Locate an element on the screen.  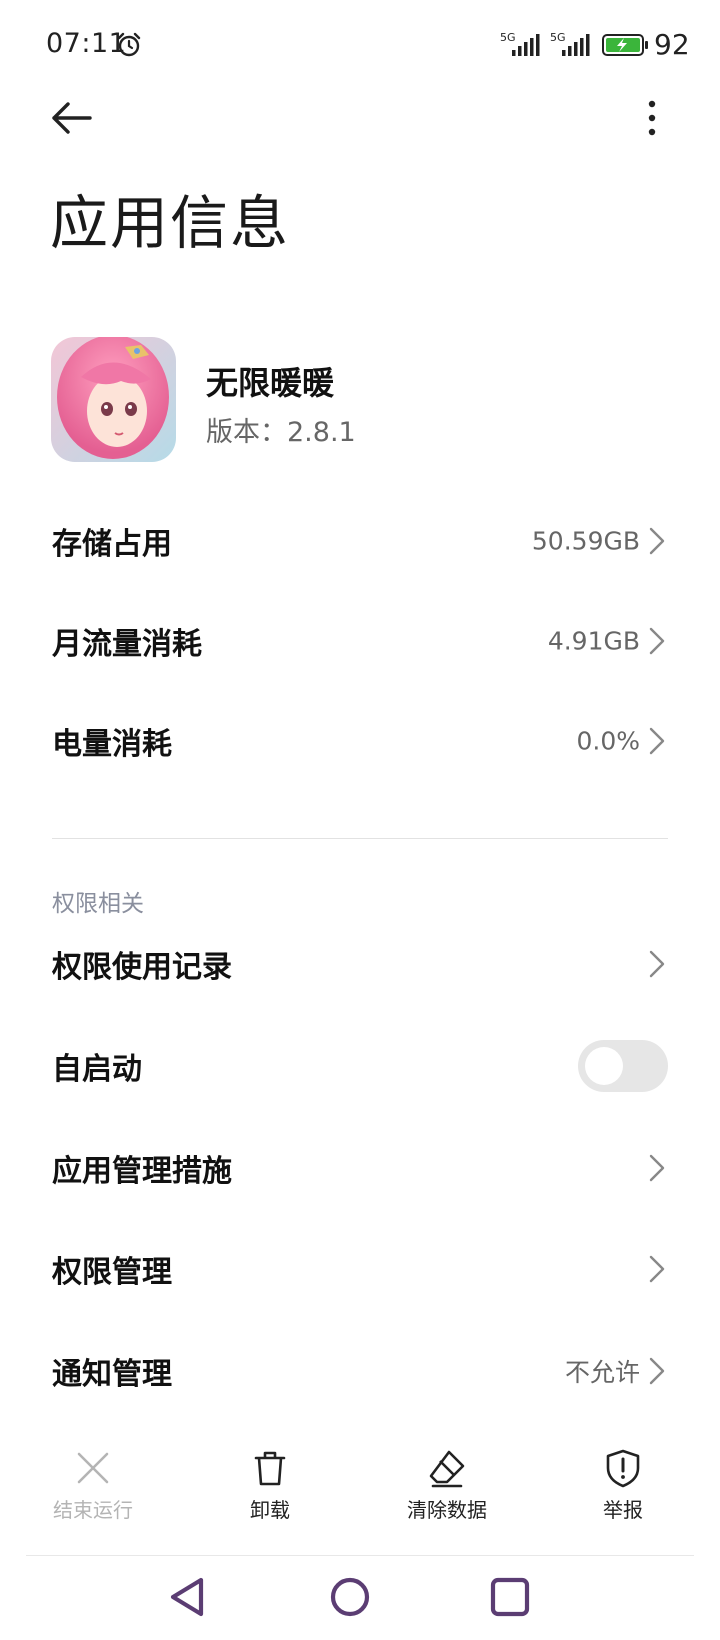
row-label: 通知管理 is located at coordinates (112, 1374).